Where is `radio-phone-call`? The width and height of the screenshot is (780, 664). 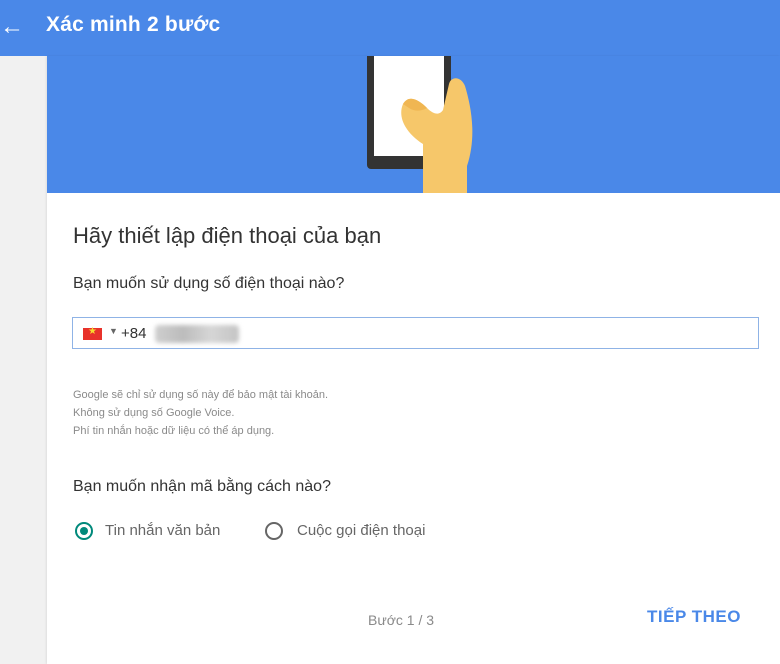 radio-phone-call is located at coordinates (274, 531).